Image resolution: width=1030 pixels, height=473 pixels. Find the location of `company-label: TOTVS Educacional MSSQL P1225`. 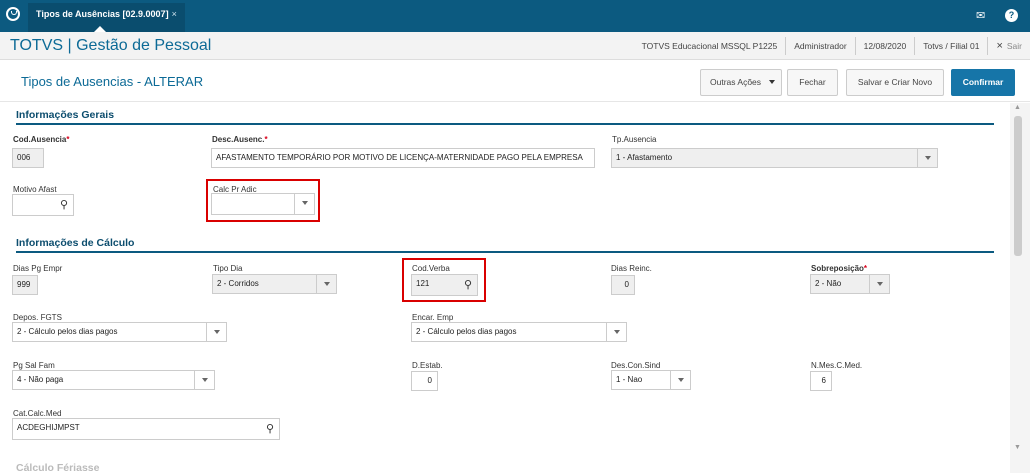

company-label: TOTVS Educacional MSSQL P1225 is located at coordinates (709, 46).